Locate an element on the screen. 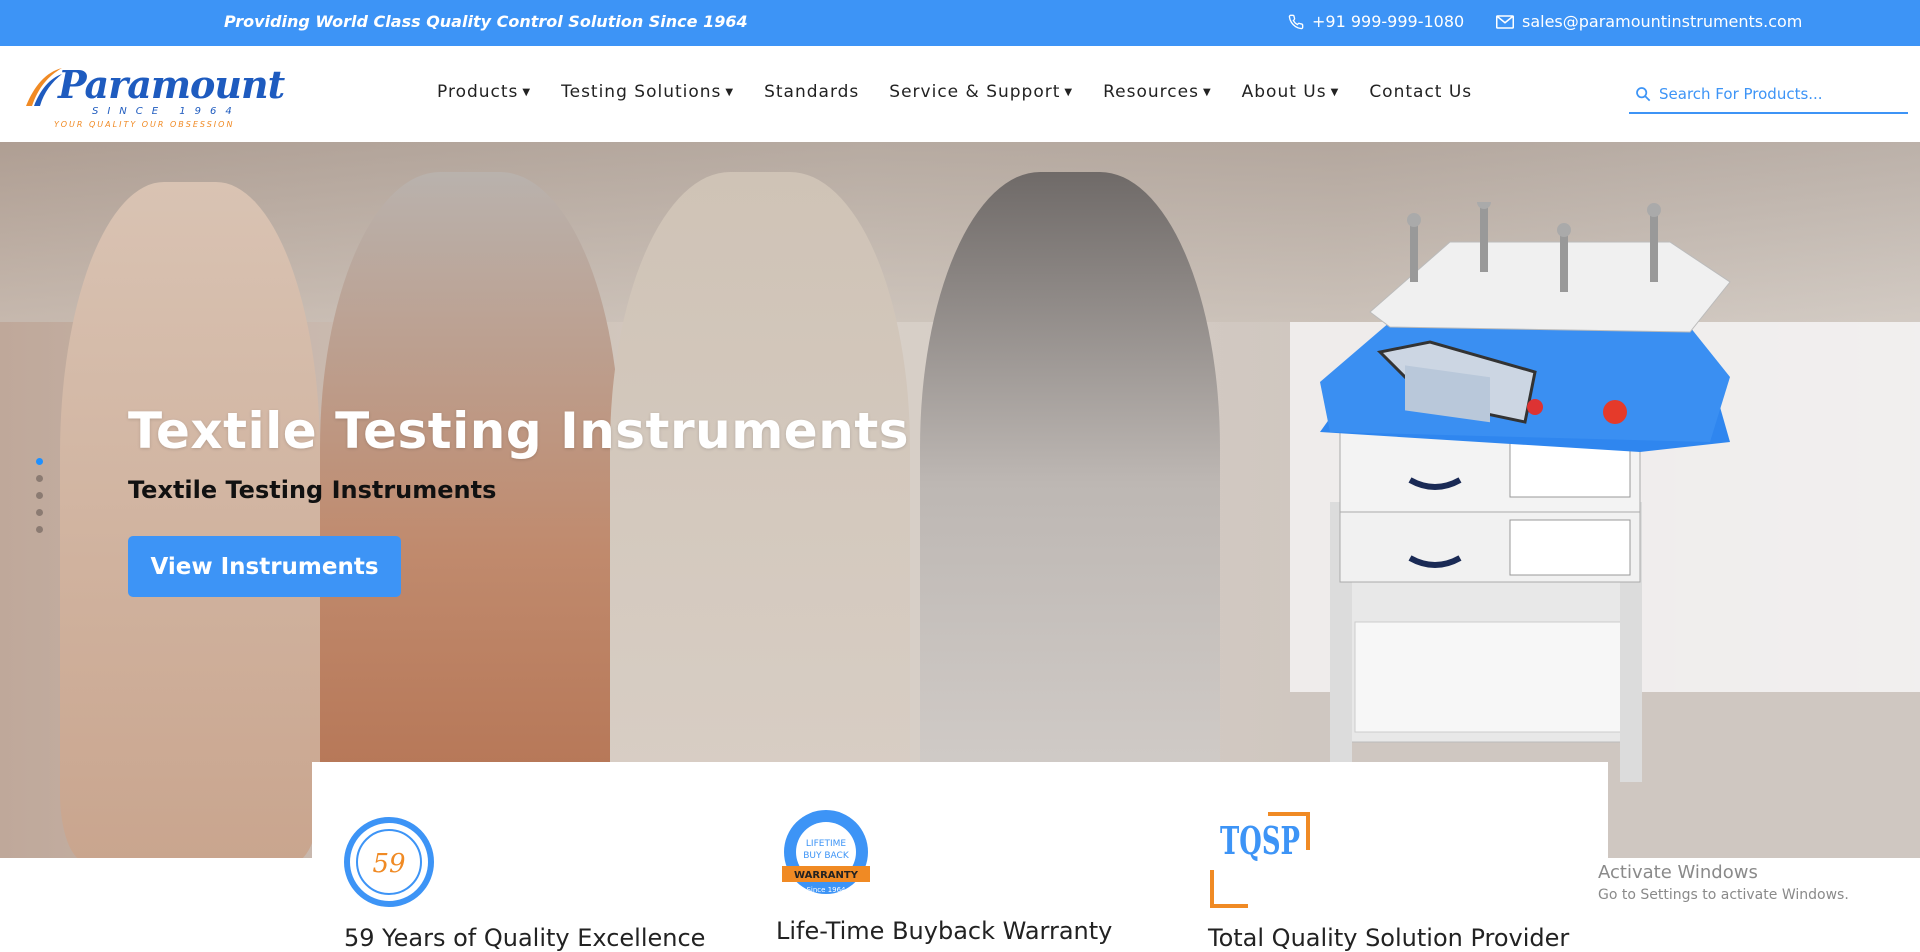  slider-dots is located at coordinates (39, 495).